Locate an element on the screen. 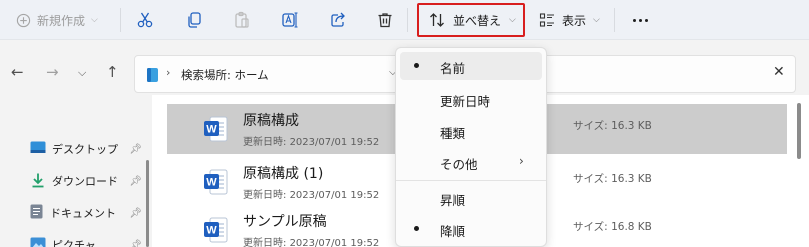 This screenshot has width=809, height=247. copy-icon is located at coordinates (194, 20).